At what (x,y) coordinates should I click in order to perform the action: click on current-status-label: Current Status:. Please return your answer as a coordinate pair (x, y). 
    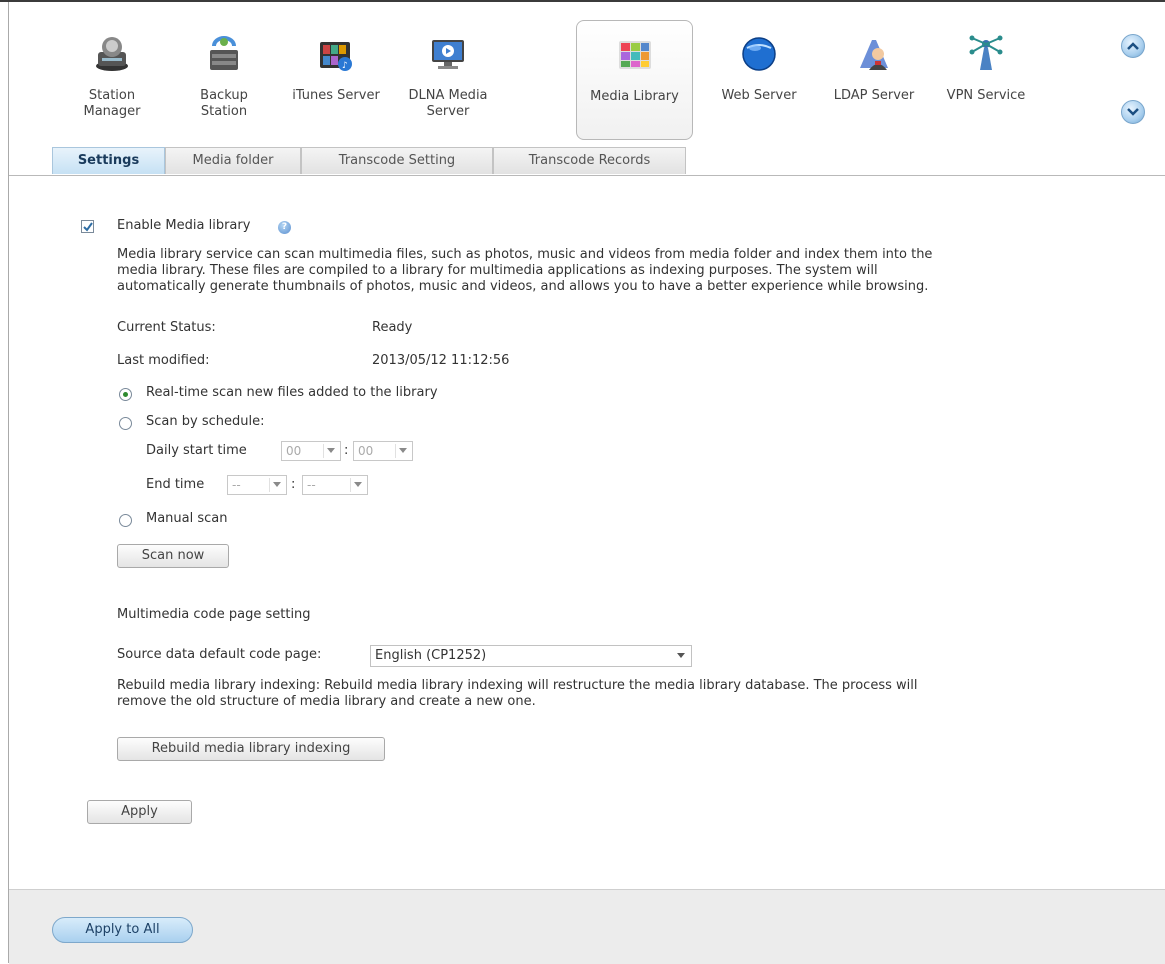
    Looking at the image, I should click on (166, 327).